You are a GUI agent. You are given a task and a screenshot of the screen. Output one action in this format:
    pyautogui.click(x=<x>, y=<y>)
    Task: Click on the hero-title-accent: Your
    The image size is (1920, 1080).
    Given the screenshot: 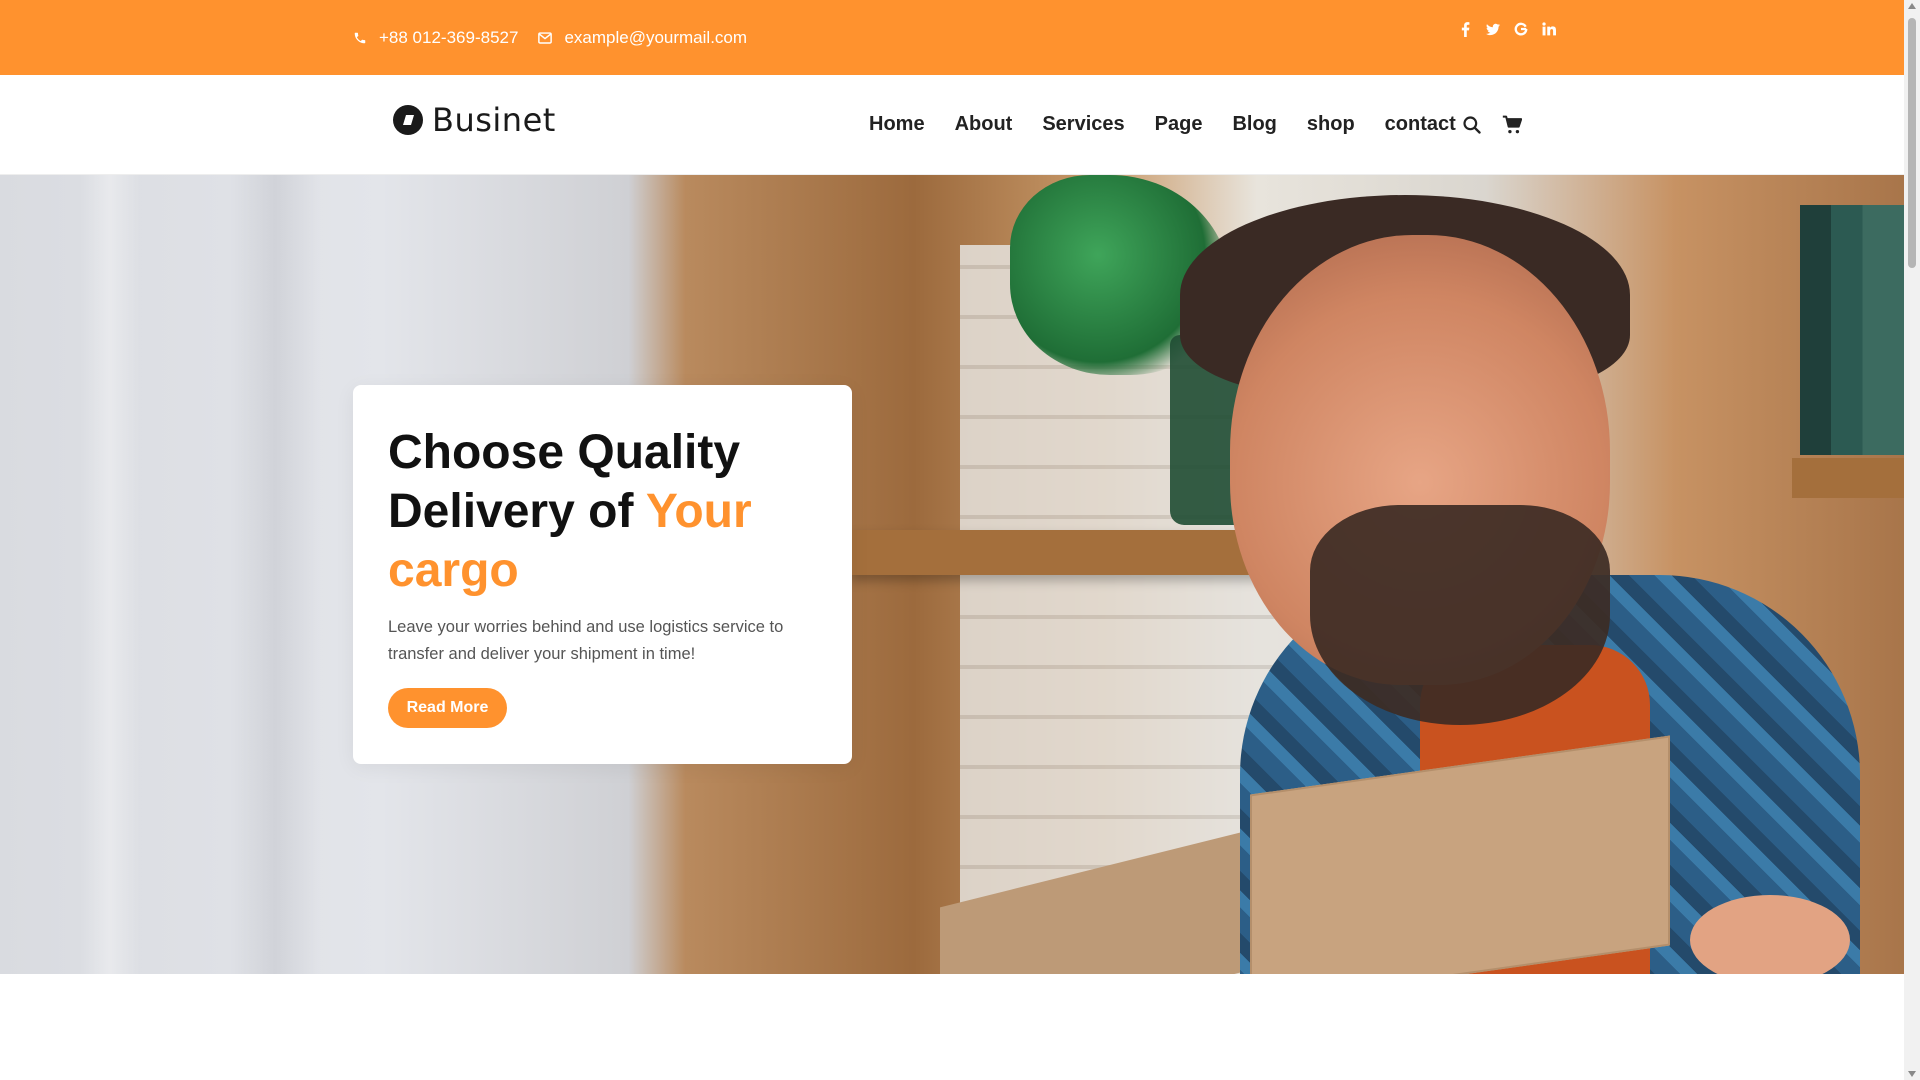 What is the action you would take?
    pyautogui.click(x=698, y=511)
    